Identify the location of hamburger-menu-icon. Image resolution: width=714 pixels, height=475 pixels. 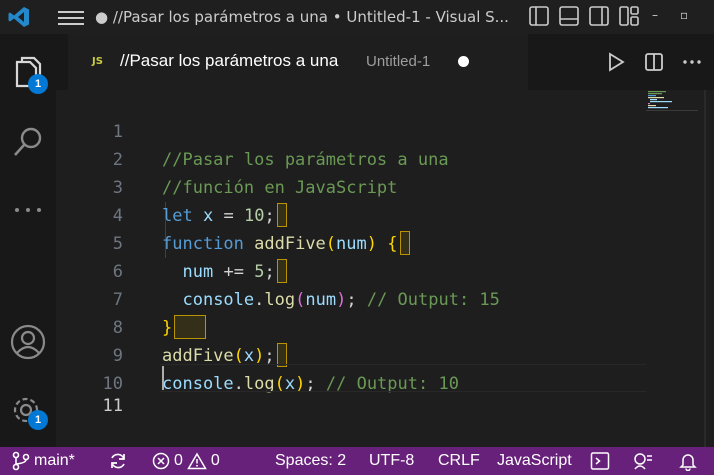
(71, 17).